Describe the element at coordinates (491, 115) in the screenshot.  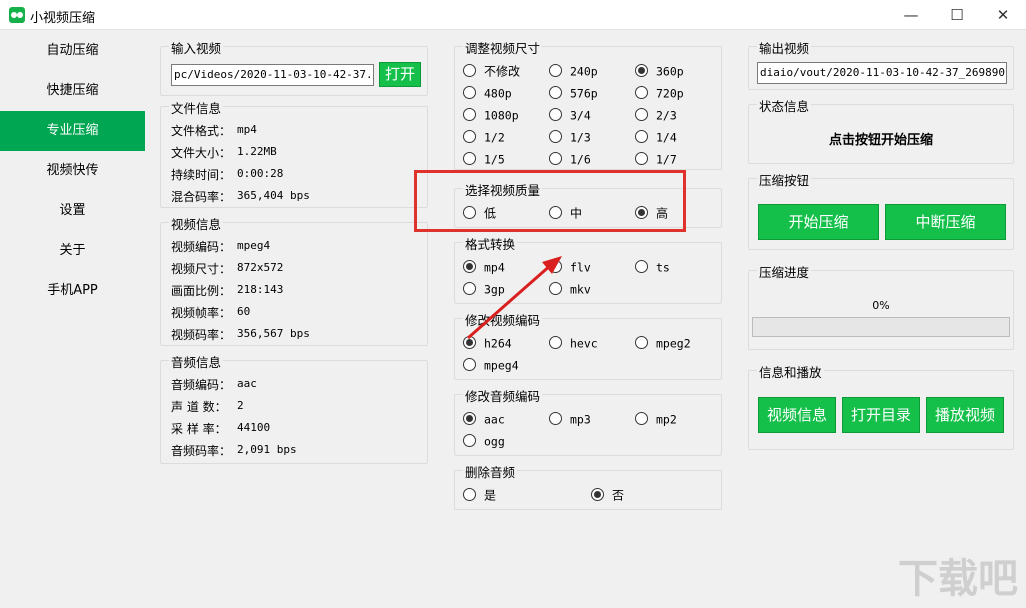
I see `radio-resize-1080p: 1080p` at that location.